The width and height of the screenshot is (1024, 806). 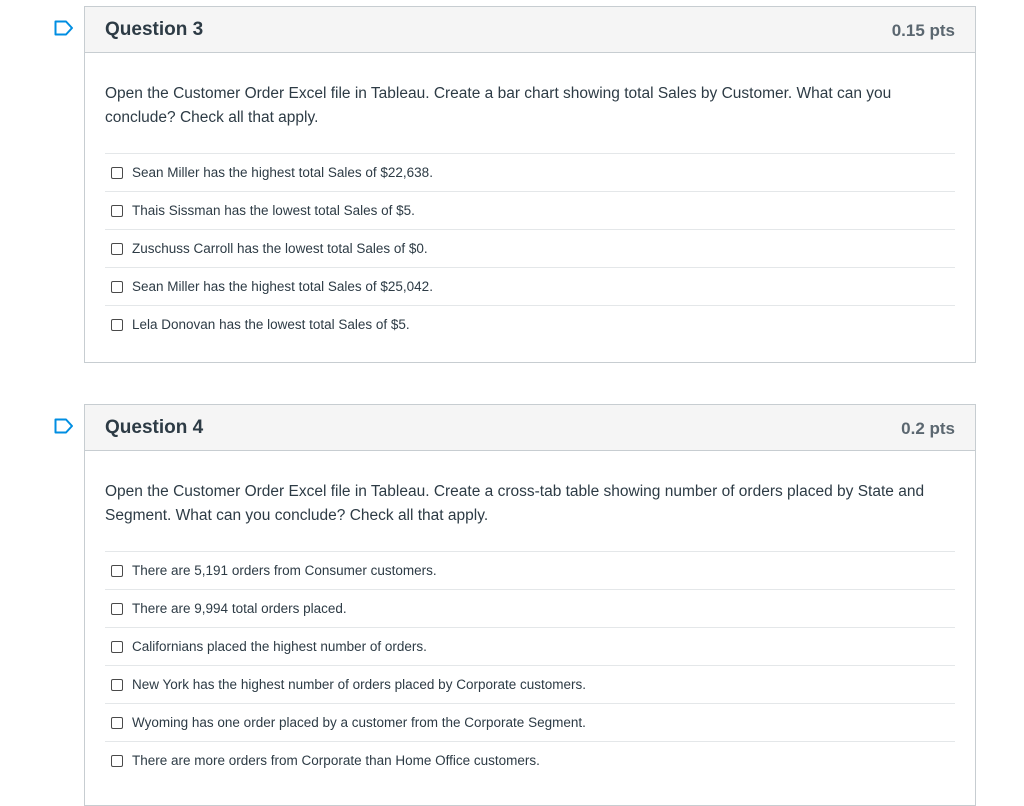 What do you see at coordinates (530, 608) in the screenshot?
I see `answer-option: There are 9,994 total orders placed.` at bounding box center [530, 608].